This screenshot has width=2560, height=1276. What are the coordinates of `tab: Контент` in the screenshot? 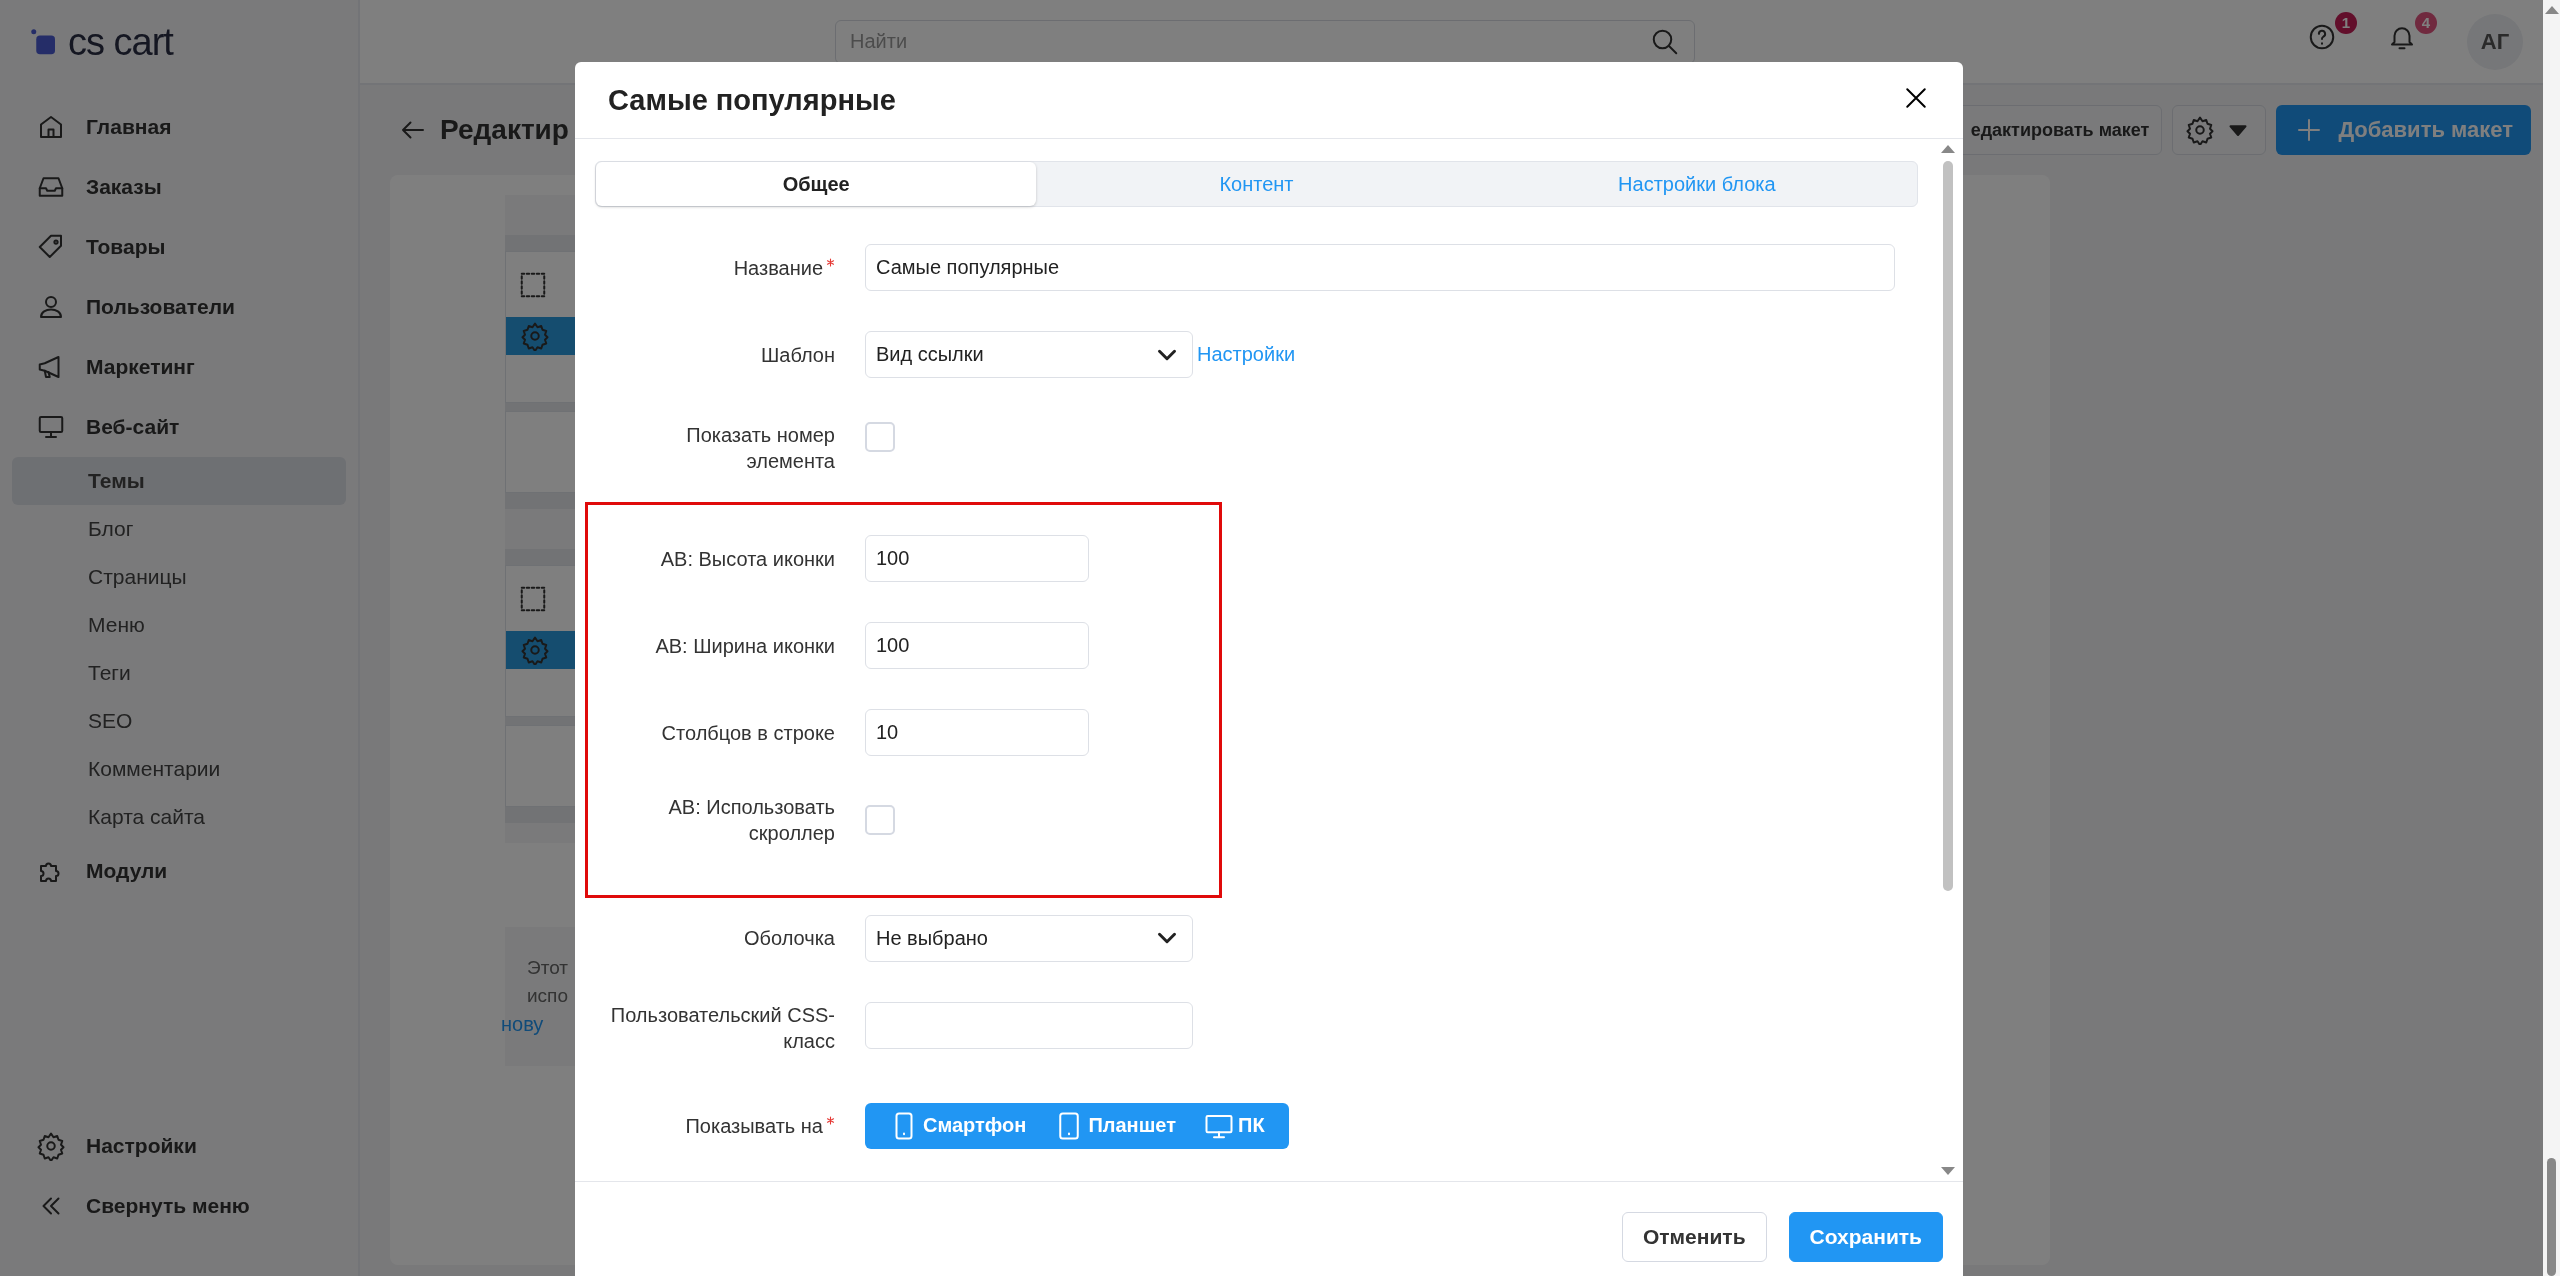 It's located at (1256, 184).